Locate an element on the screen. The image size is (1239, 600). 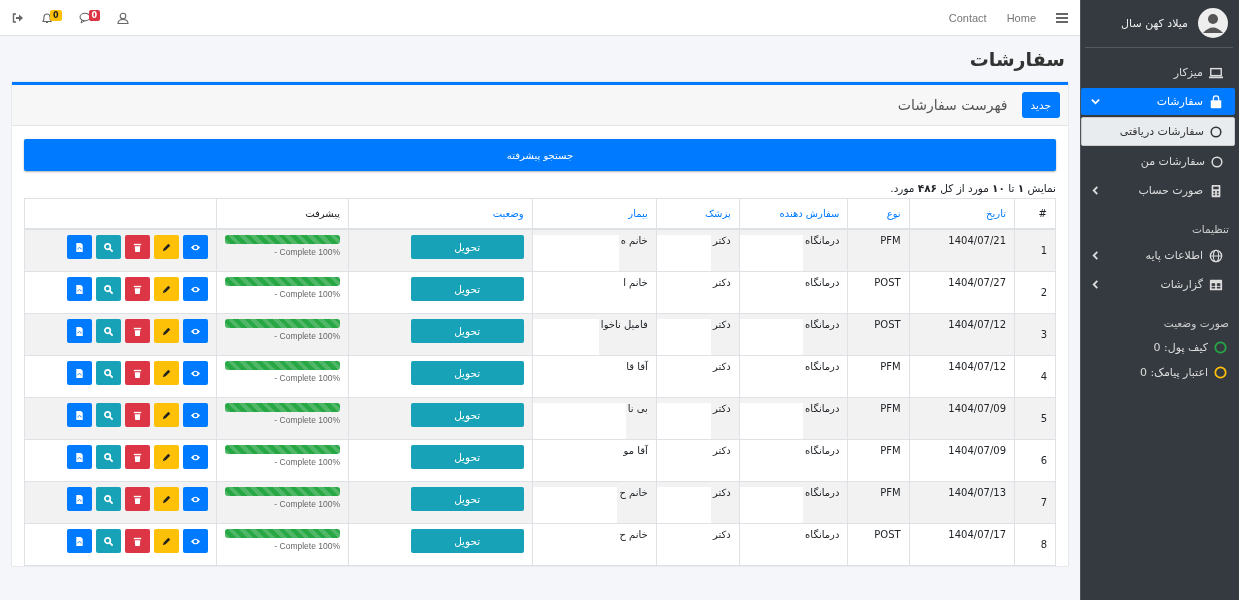
table-cell: 8 is located at coordinates (1035, 544).